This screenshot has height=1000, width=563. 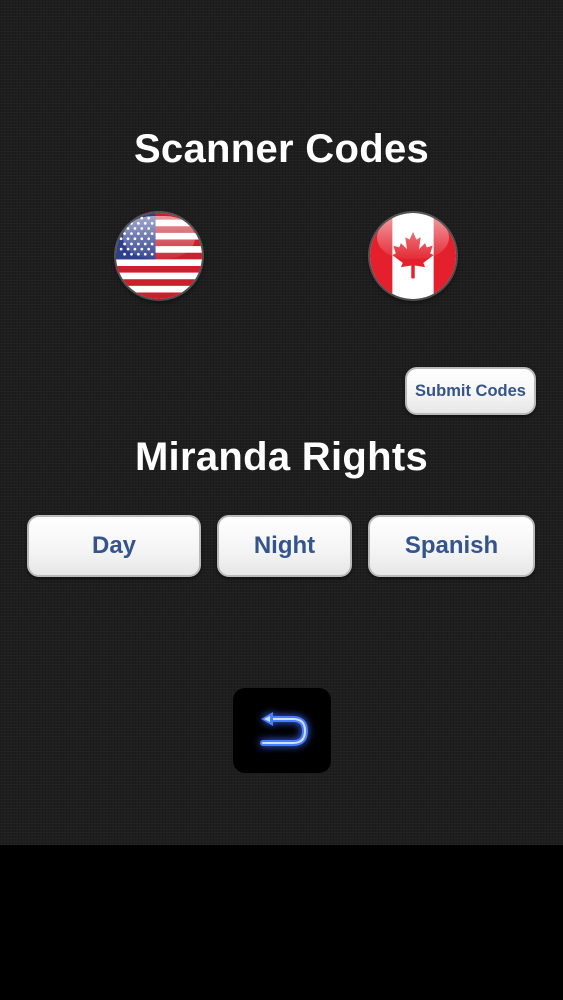 I want to click on day-button: Day, so click(x=114, y=546).